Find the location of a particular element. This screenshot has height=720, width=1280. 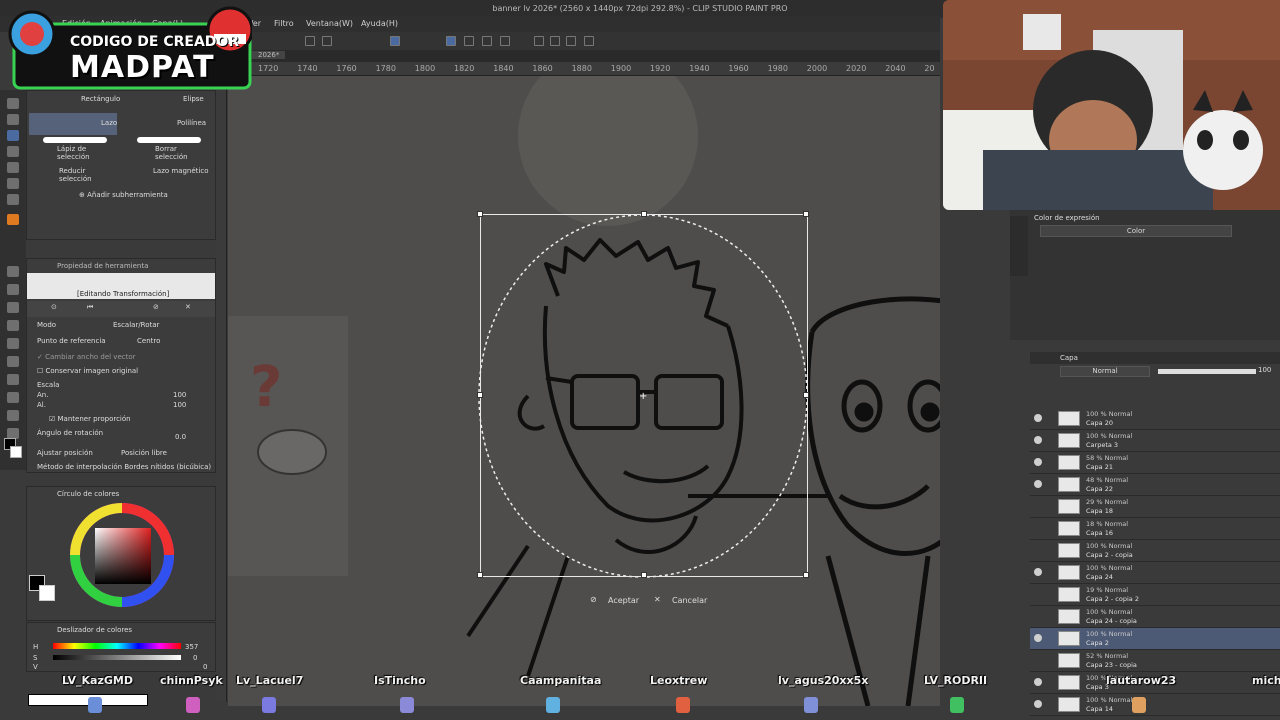

cancel-button: Cancelar is located at coordinates (689, 600).